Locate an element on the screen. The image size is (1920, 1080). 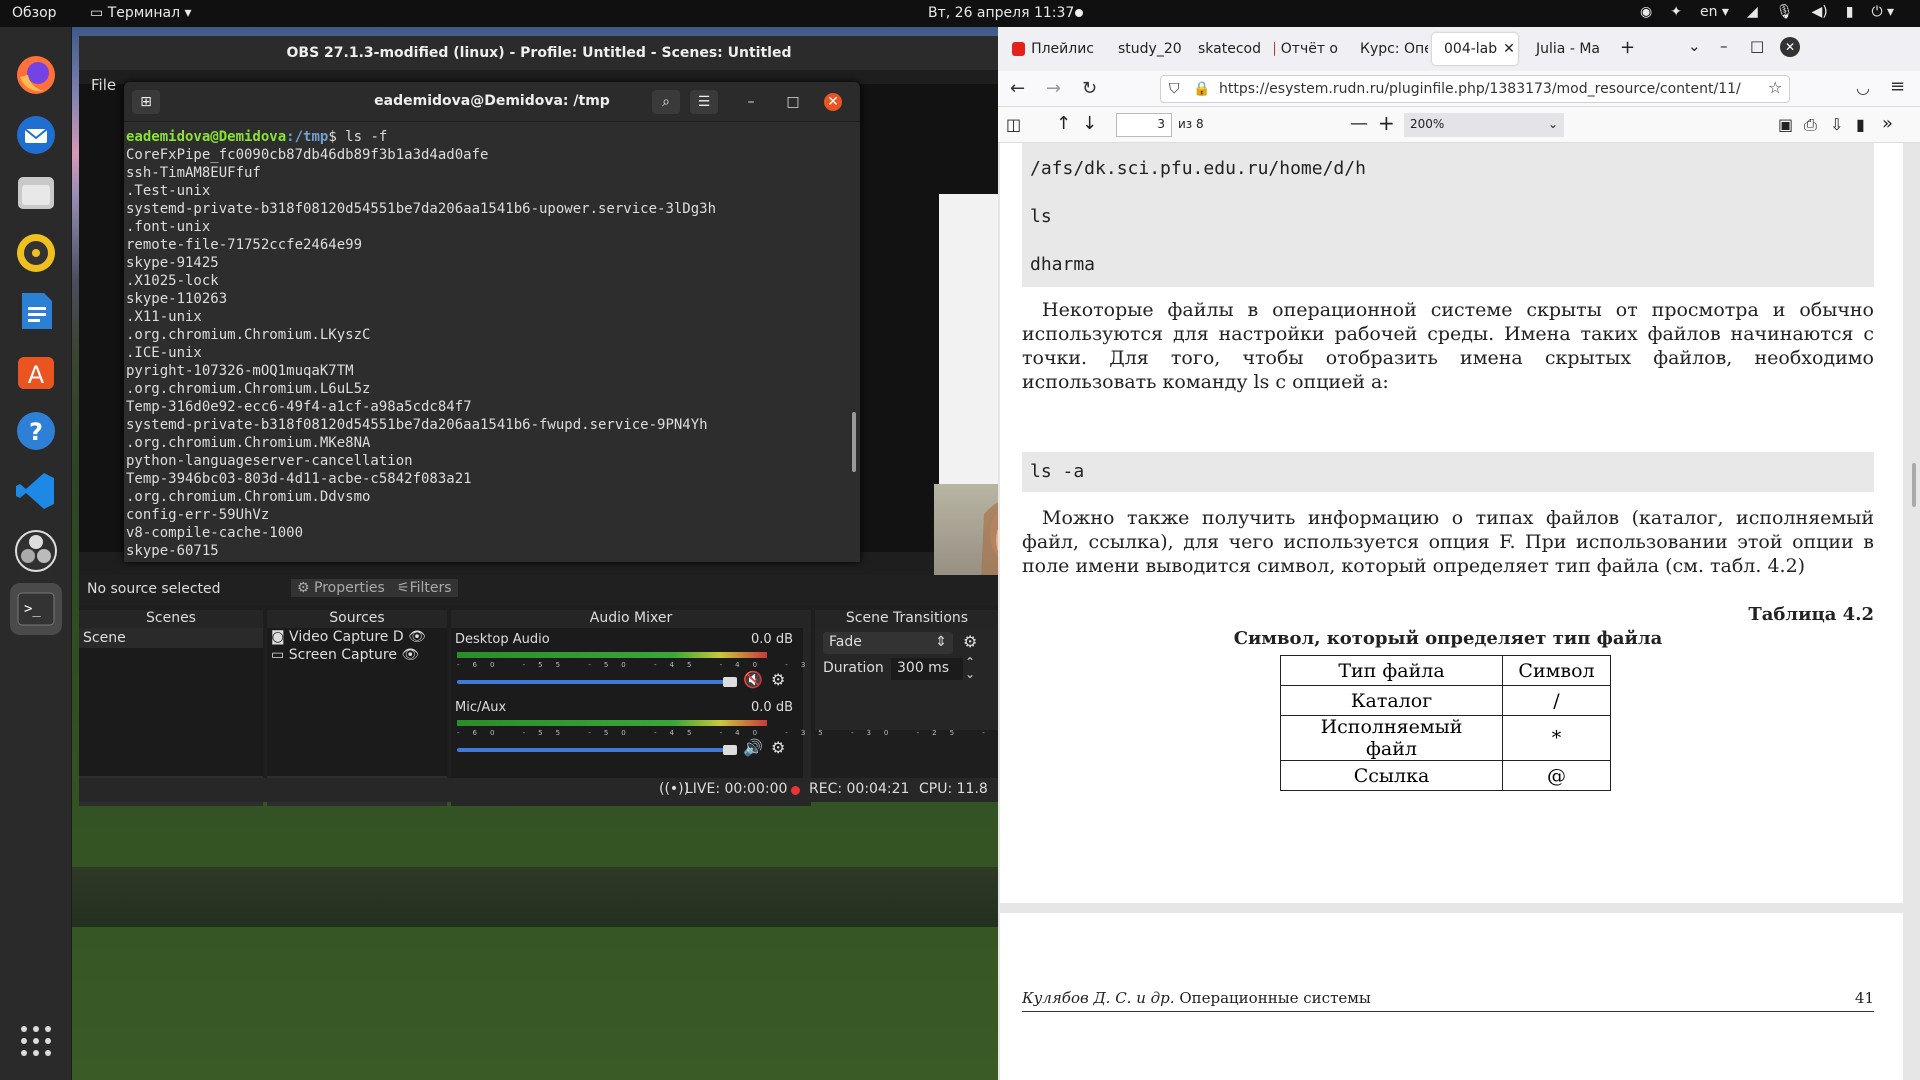
terminal-dock-icon: >_ is located at coordinates (36, 609).